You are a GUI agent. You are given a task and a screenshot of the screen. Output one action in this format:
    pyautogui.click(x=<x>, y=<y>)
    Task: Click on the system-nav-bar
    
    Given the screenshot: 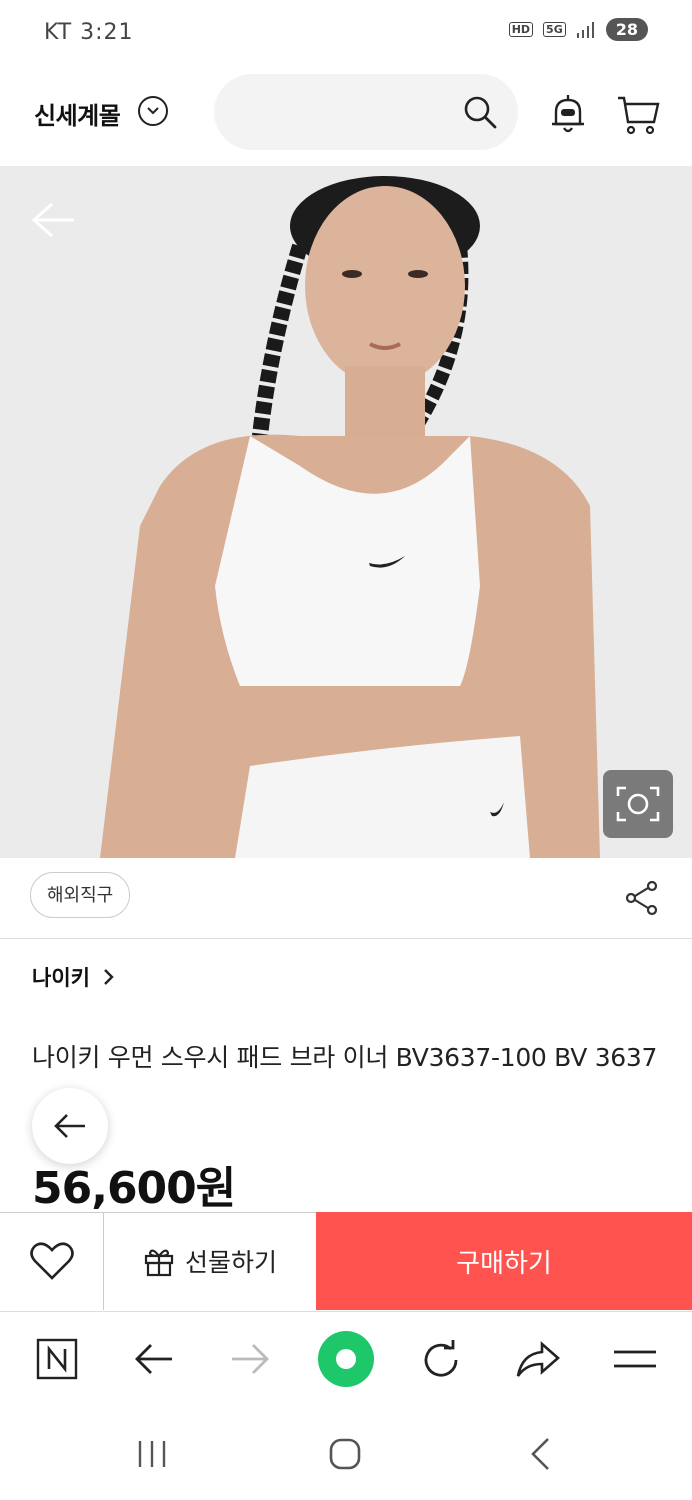 What is the action you would take?
    pyautogui.click(x=346, y=1453)
    